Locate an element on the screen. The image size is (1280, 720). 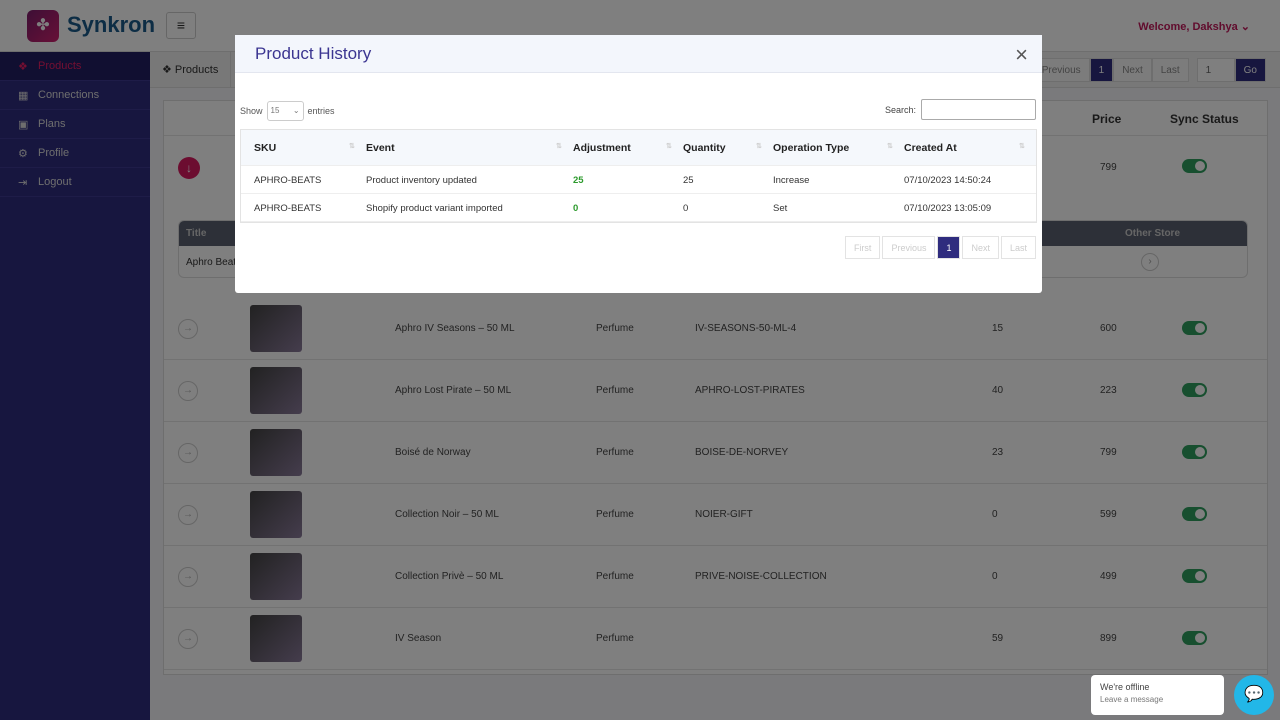
close-icon: × is located at coordinates (1021, 55).